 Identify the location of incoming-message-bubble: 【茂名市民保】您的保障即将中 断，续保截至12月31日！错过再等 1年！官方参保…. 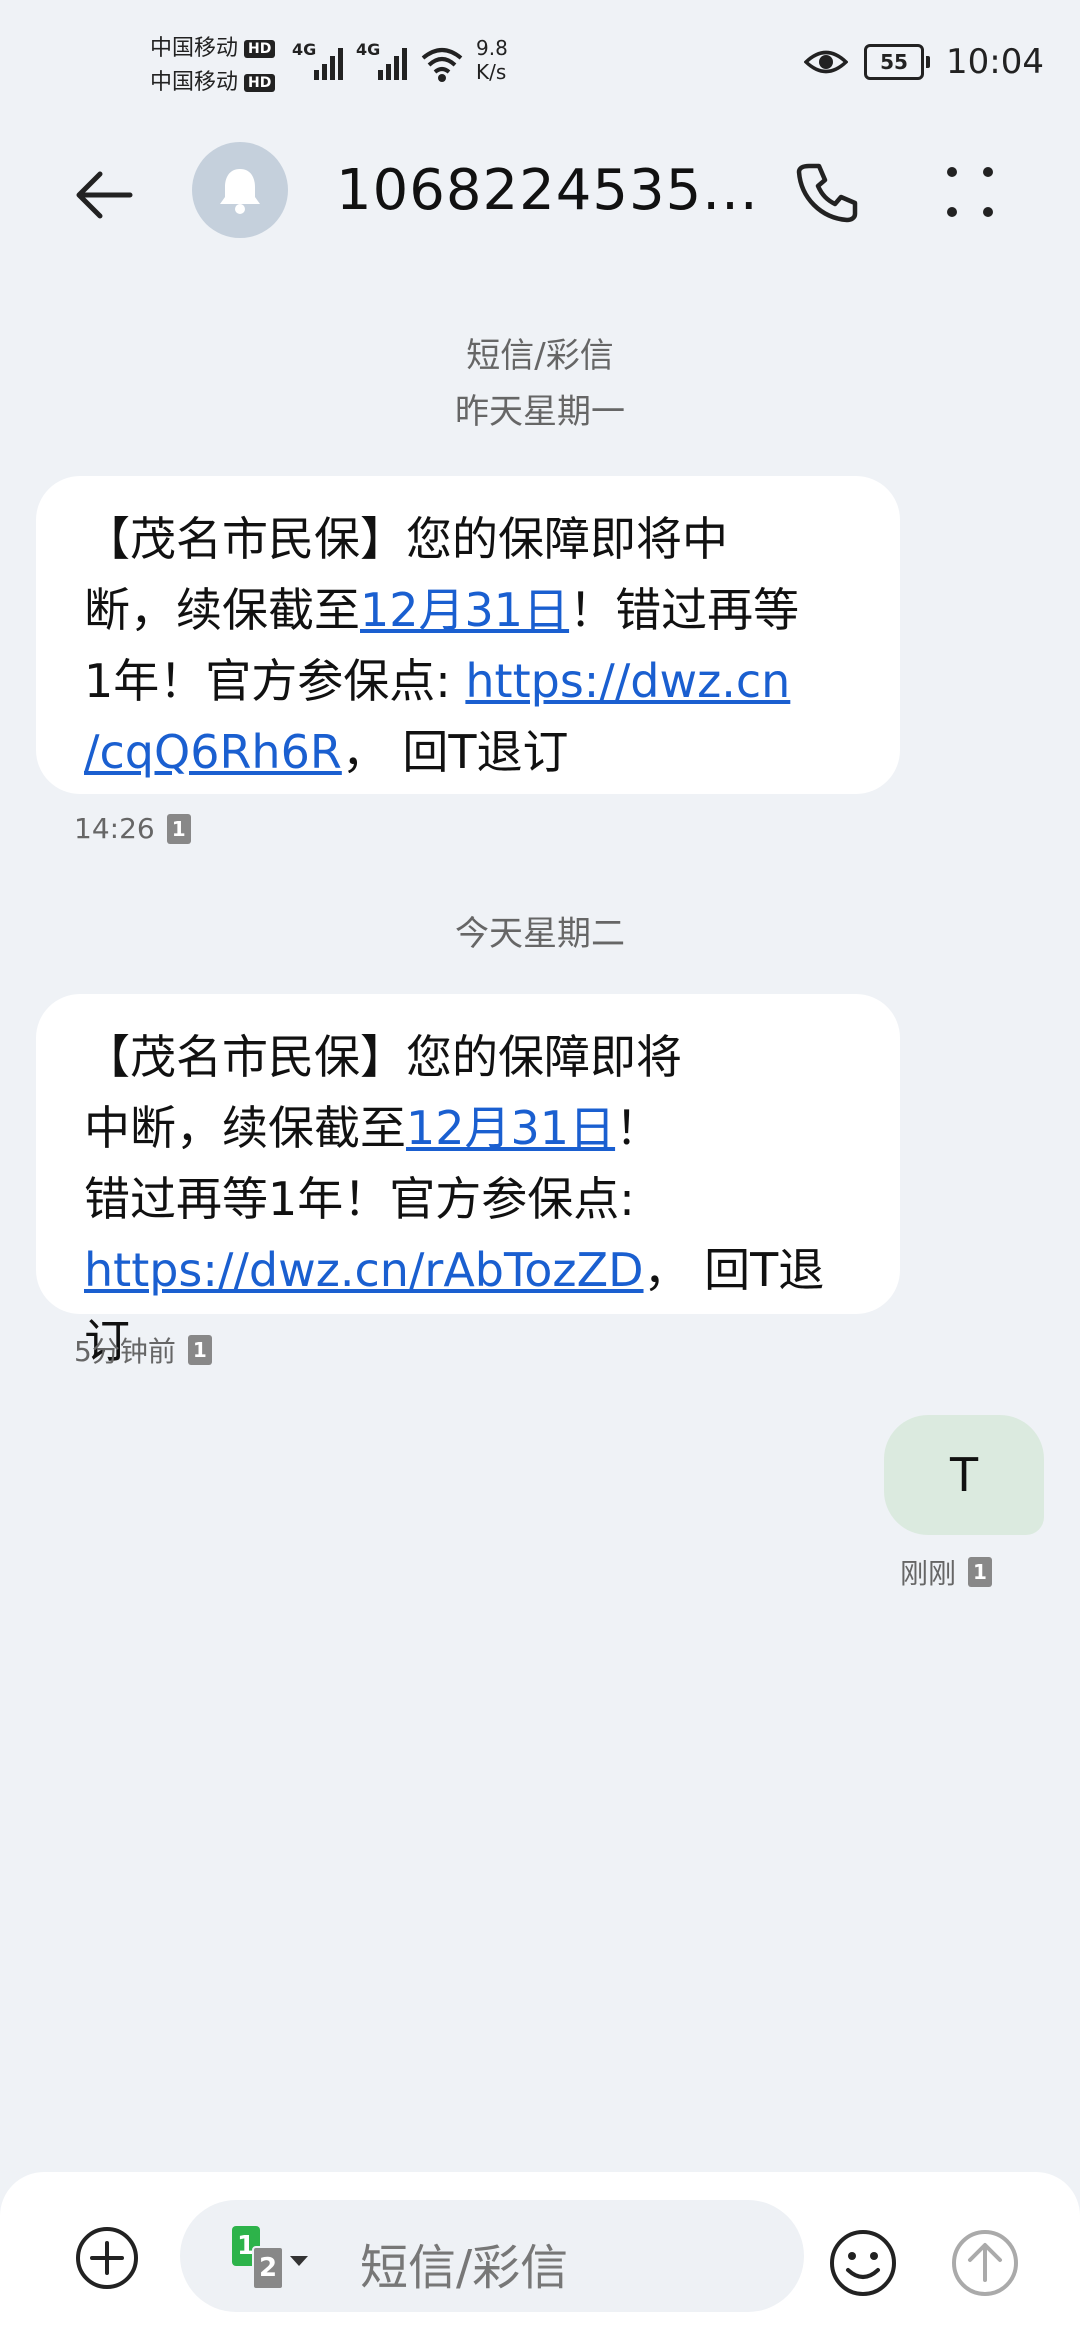
(468, 635).